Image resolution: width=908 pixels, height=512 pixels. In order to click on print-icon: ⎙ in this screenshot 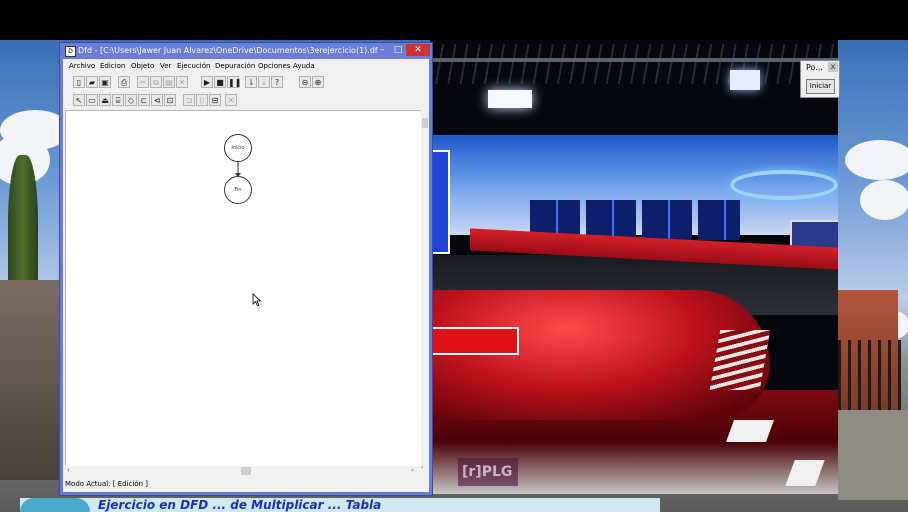, I will do `click(124, 82)`.